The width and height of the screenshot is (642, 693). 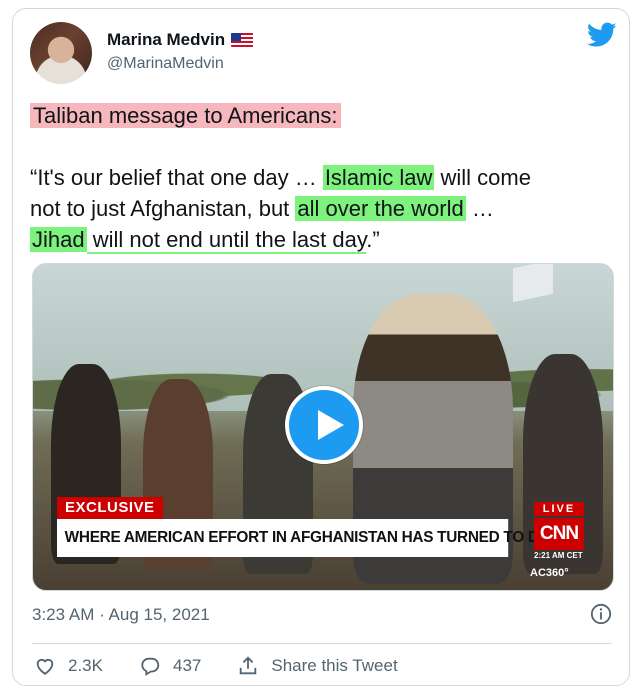 I want to click on exclusive-label: EXCLUSIVE, so click(x=110, y=508).